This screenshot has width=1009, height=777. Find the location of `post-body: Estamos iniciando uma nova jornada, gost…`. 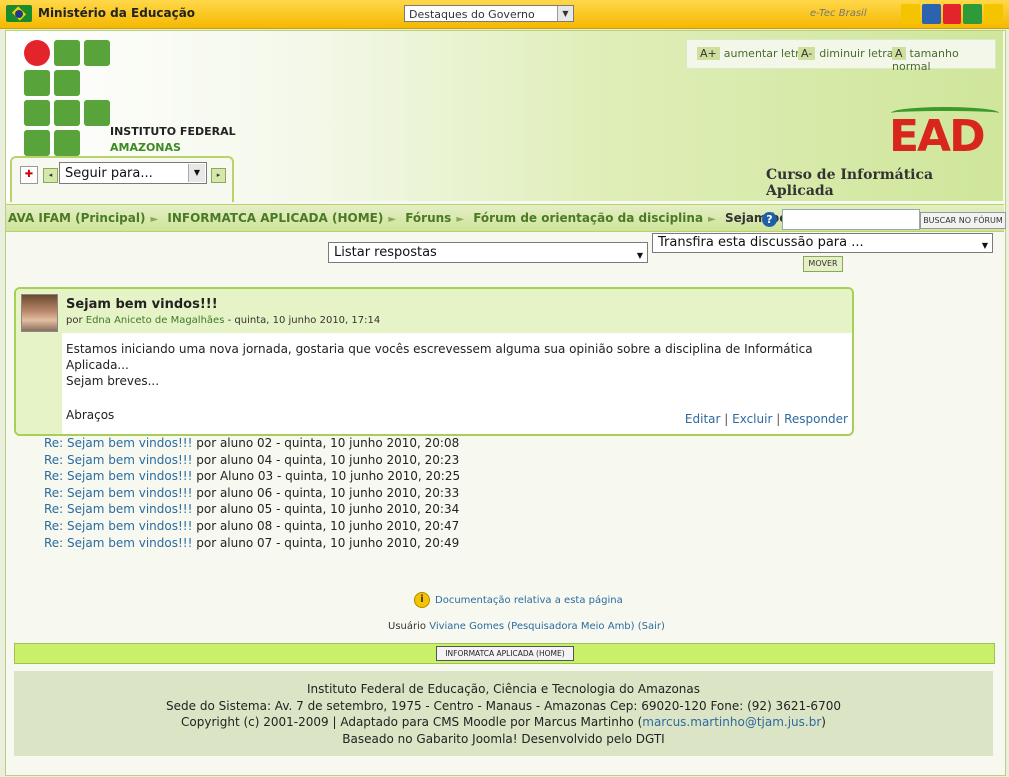

post-body: Estamos iniciando uma nova jornada, gost… is located at coordinates (439, 382).